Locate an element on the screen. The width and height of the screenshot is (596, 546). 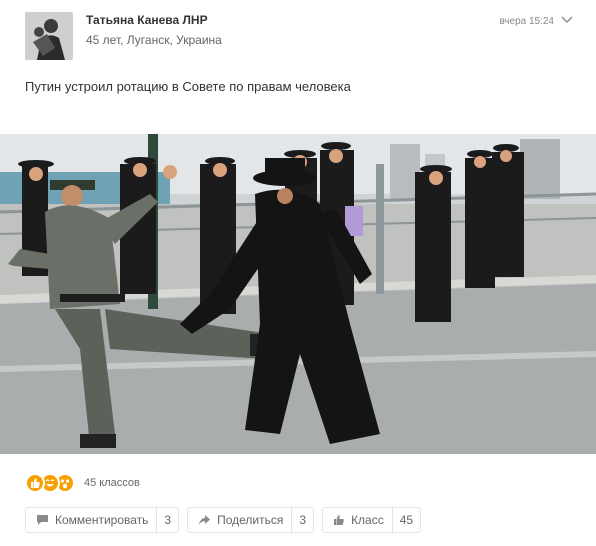
thumbs-up-emoji-icon is located at coordinates (35, 483).